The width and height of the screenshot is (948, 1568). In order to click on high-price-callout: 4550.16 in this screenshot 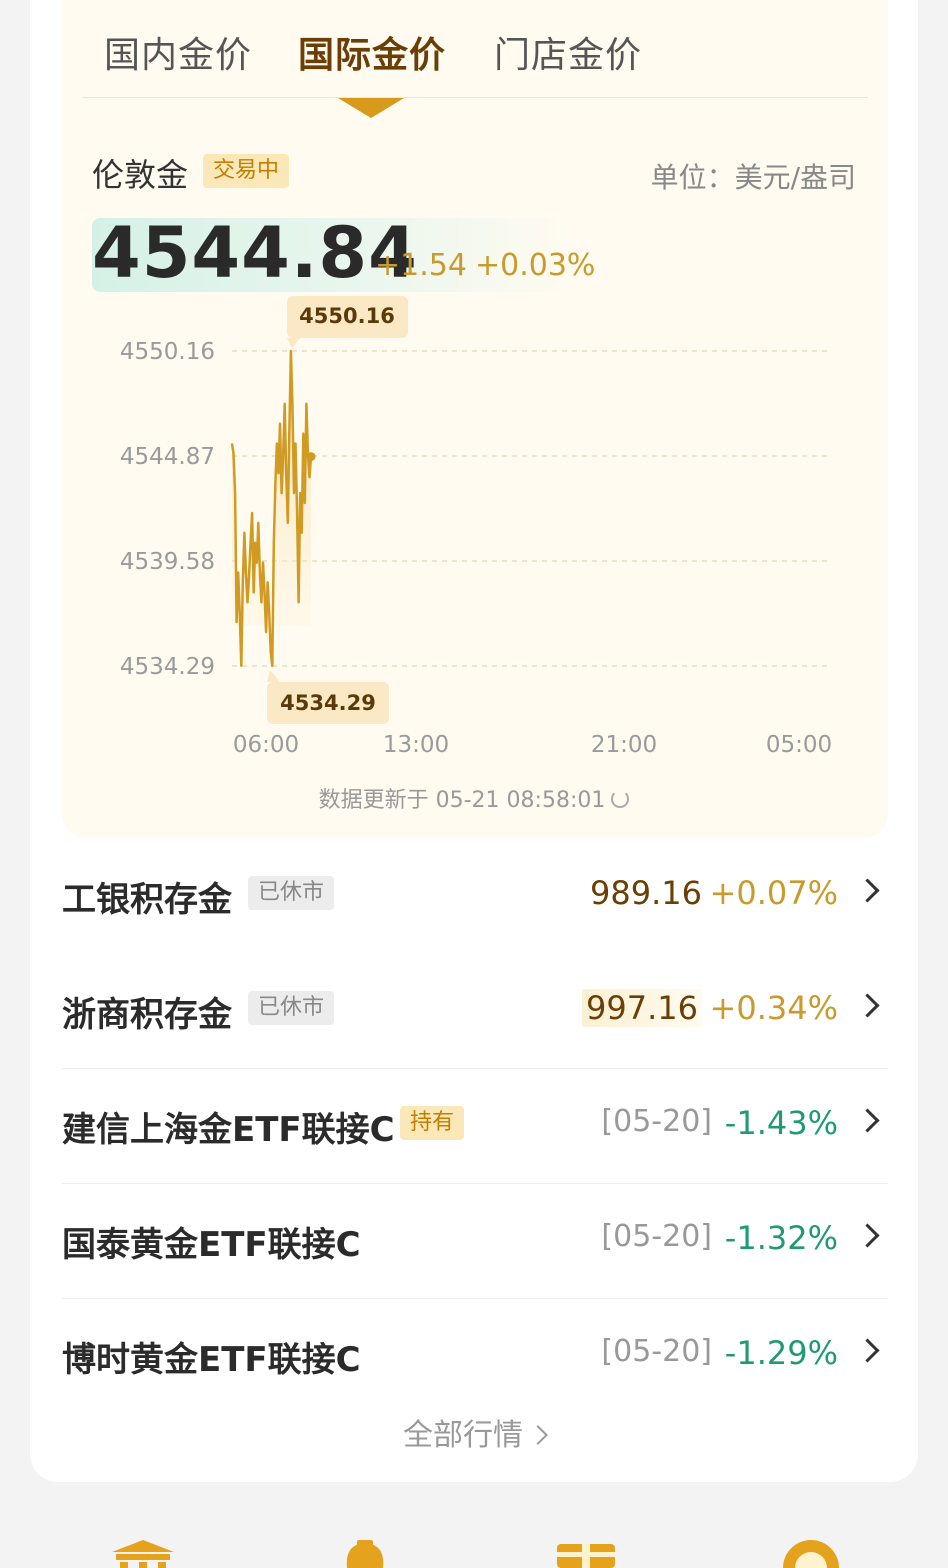, I will do `click(347, 322)`.